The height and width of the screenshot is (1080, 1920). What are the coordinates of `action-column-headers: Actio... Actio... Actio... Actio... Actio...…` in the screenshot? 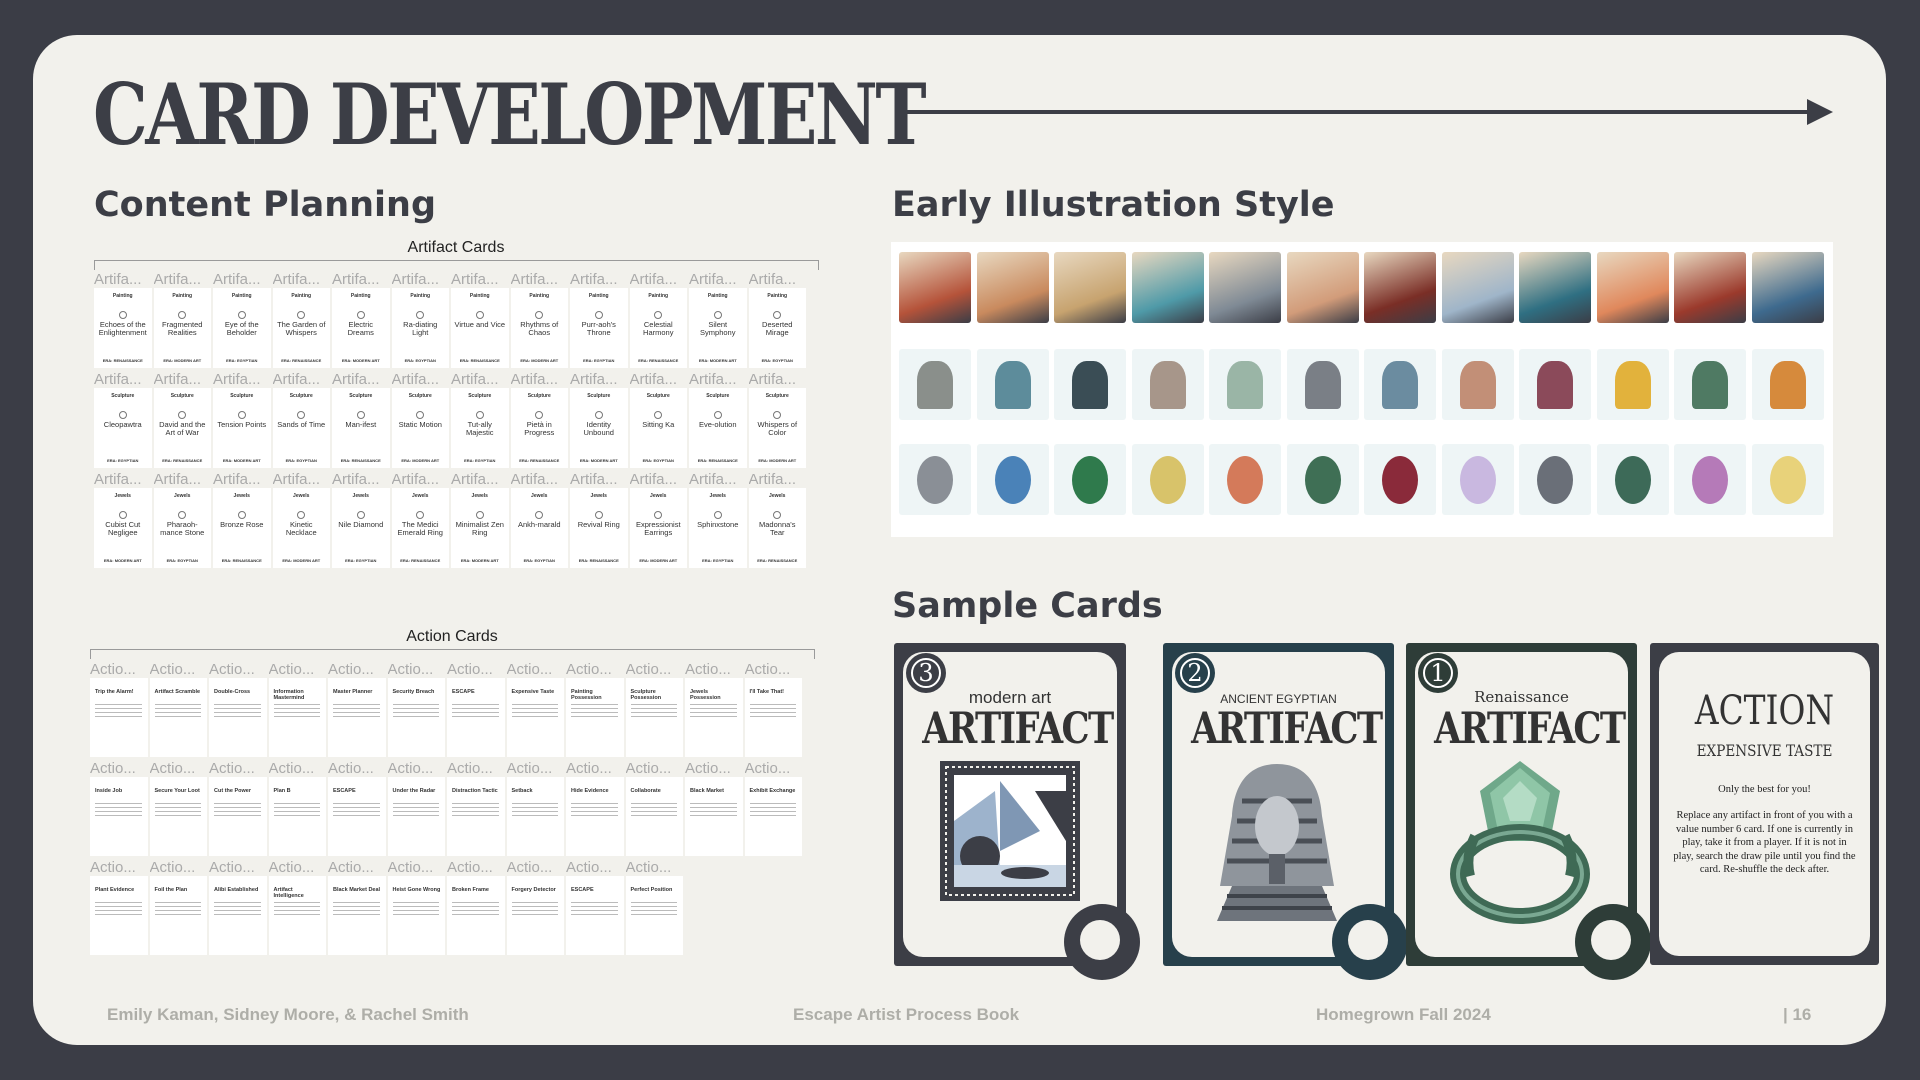 It's located at (452, 867).